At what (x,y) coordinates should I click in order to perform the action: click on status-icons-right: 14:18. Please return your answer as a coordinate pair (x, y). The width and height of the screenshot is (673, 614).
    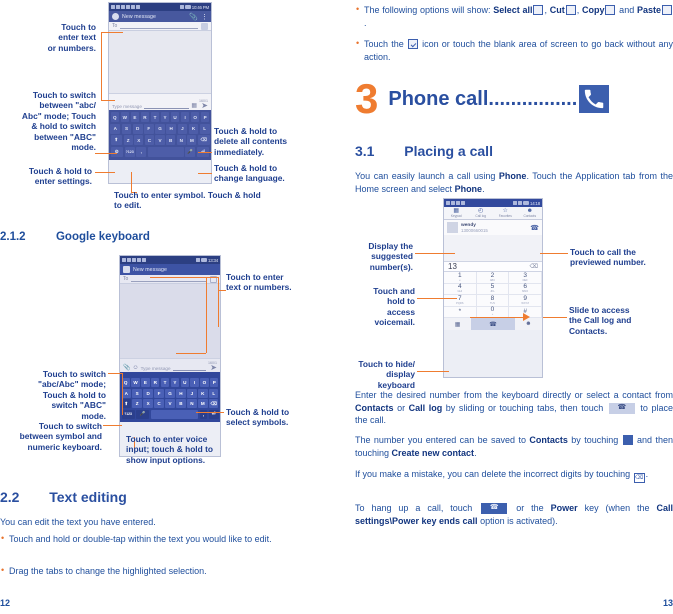
    Looking at the image, I should click on (526, 203).